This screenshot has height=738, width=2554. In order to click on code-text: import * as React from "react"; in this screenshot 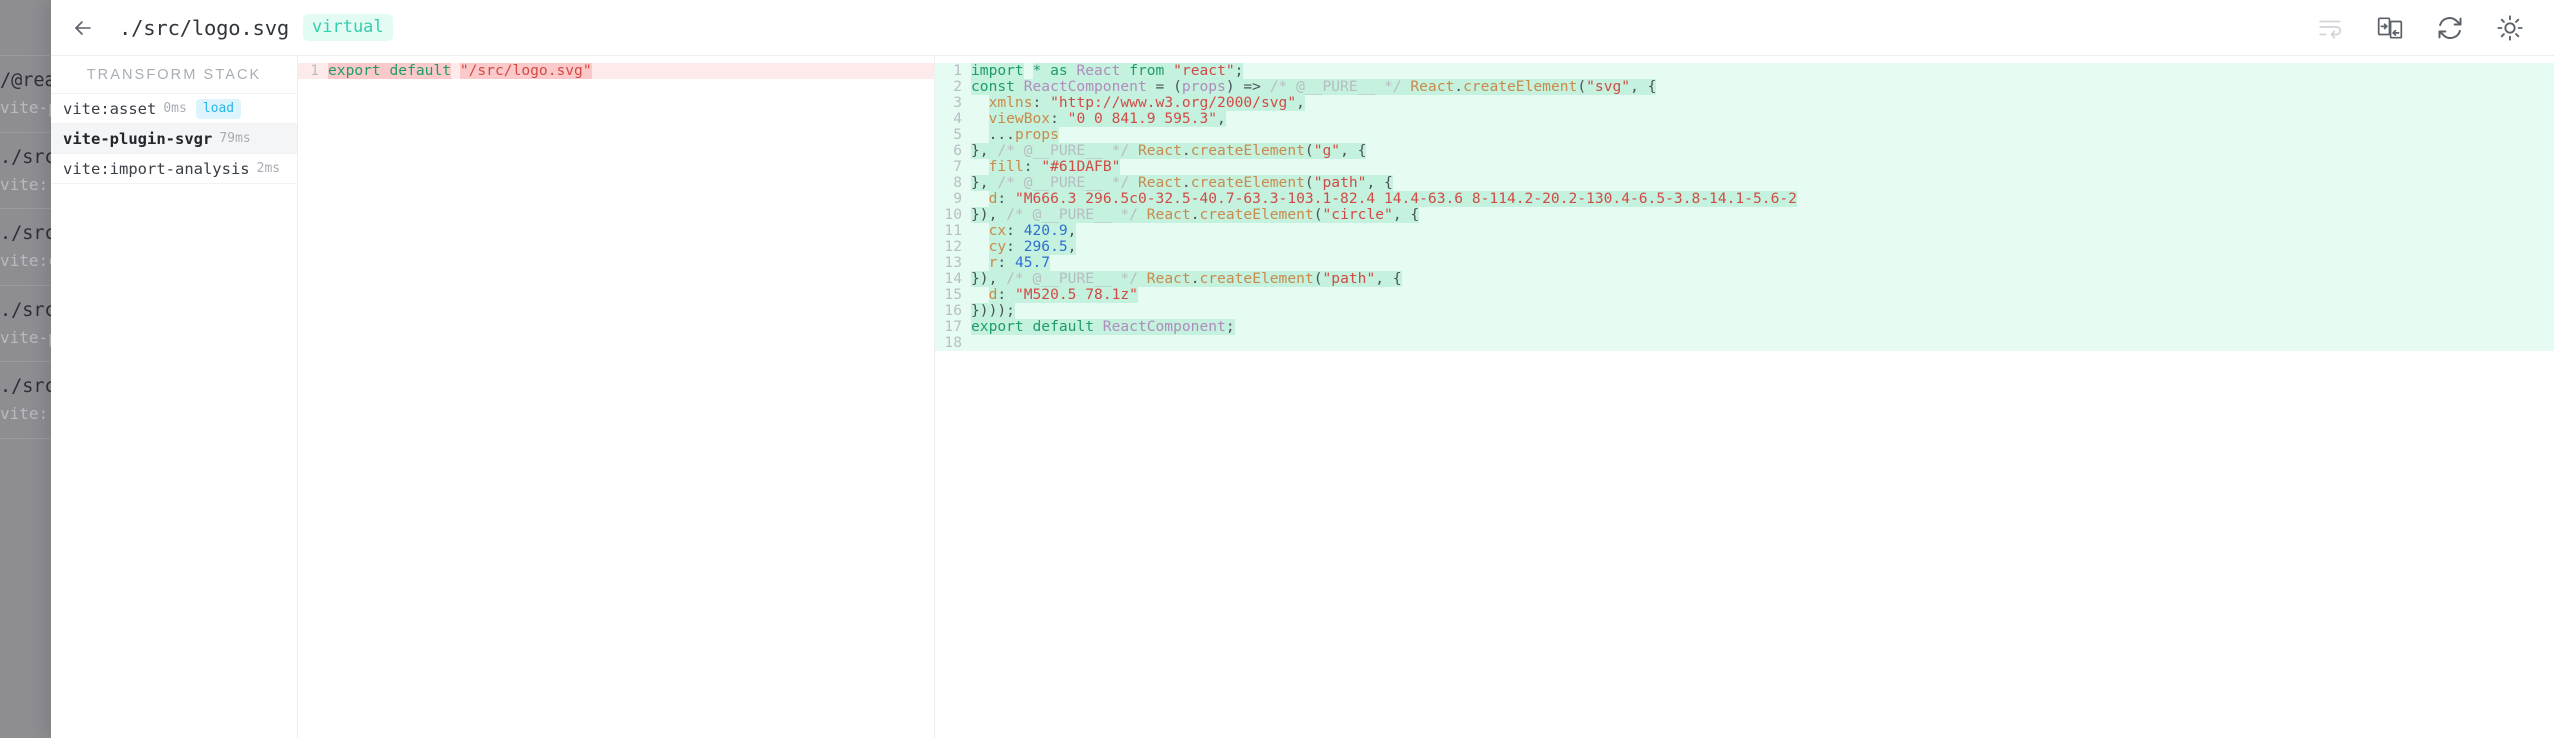, I will do `click(1762, 71)`.